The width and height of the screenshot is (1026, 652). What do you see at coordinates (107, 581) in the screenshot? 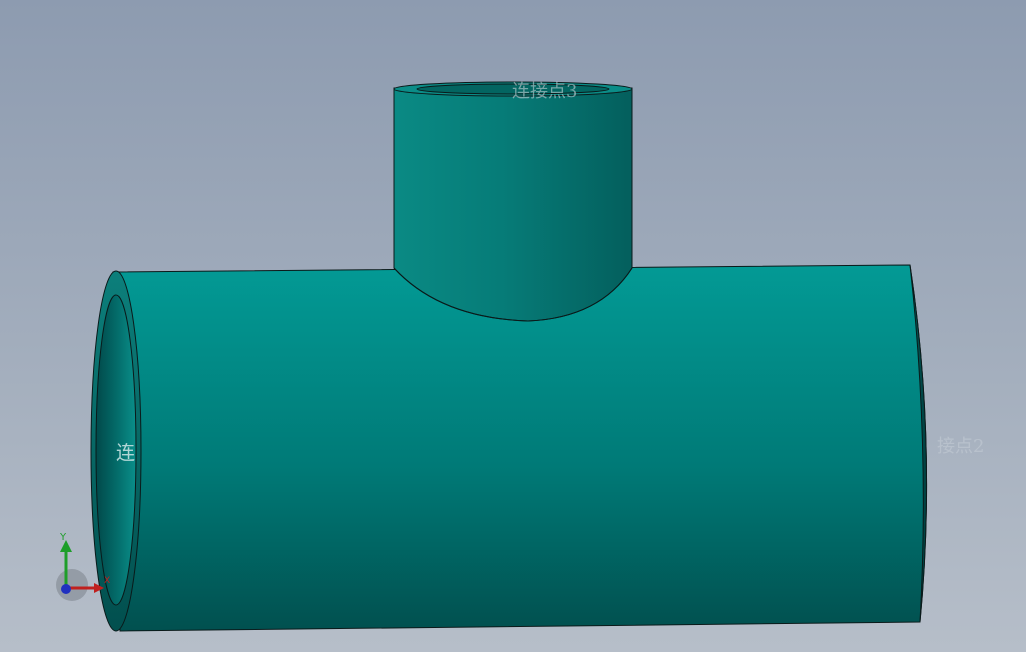
I see `triad-x-label: X` at bounding box center [107, 581].